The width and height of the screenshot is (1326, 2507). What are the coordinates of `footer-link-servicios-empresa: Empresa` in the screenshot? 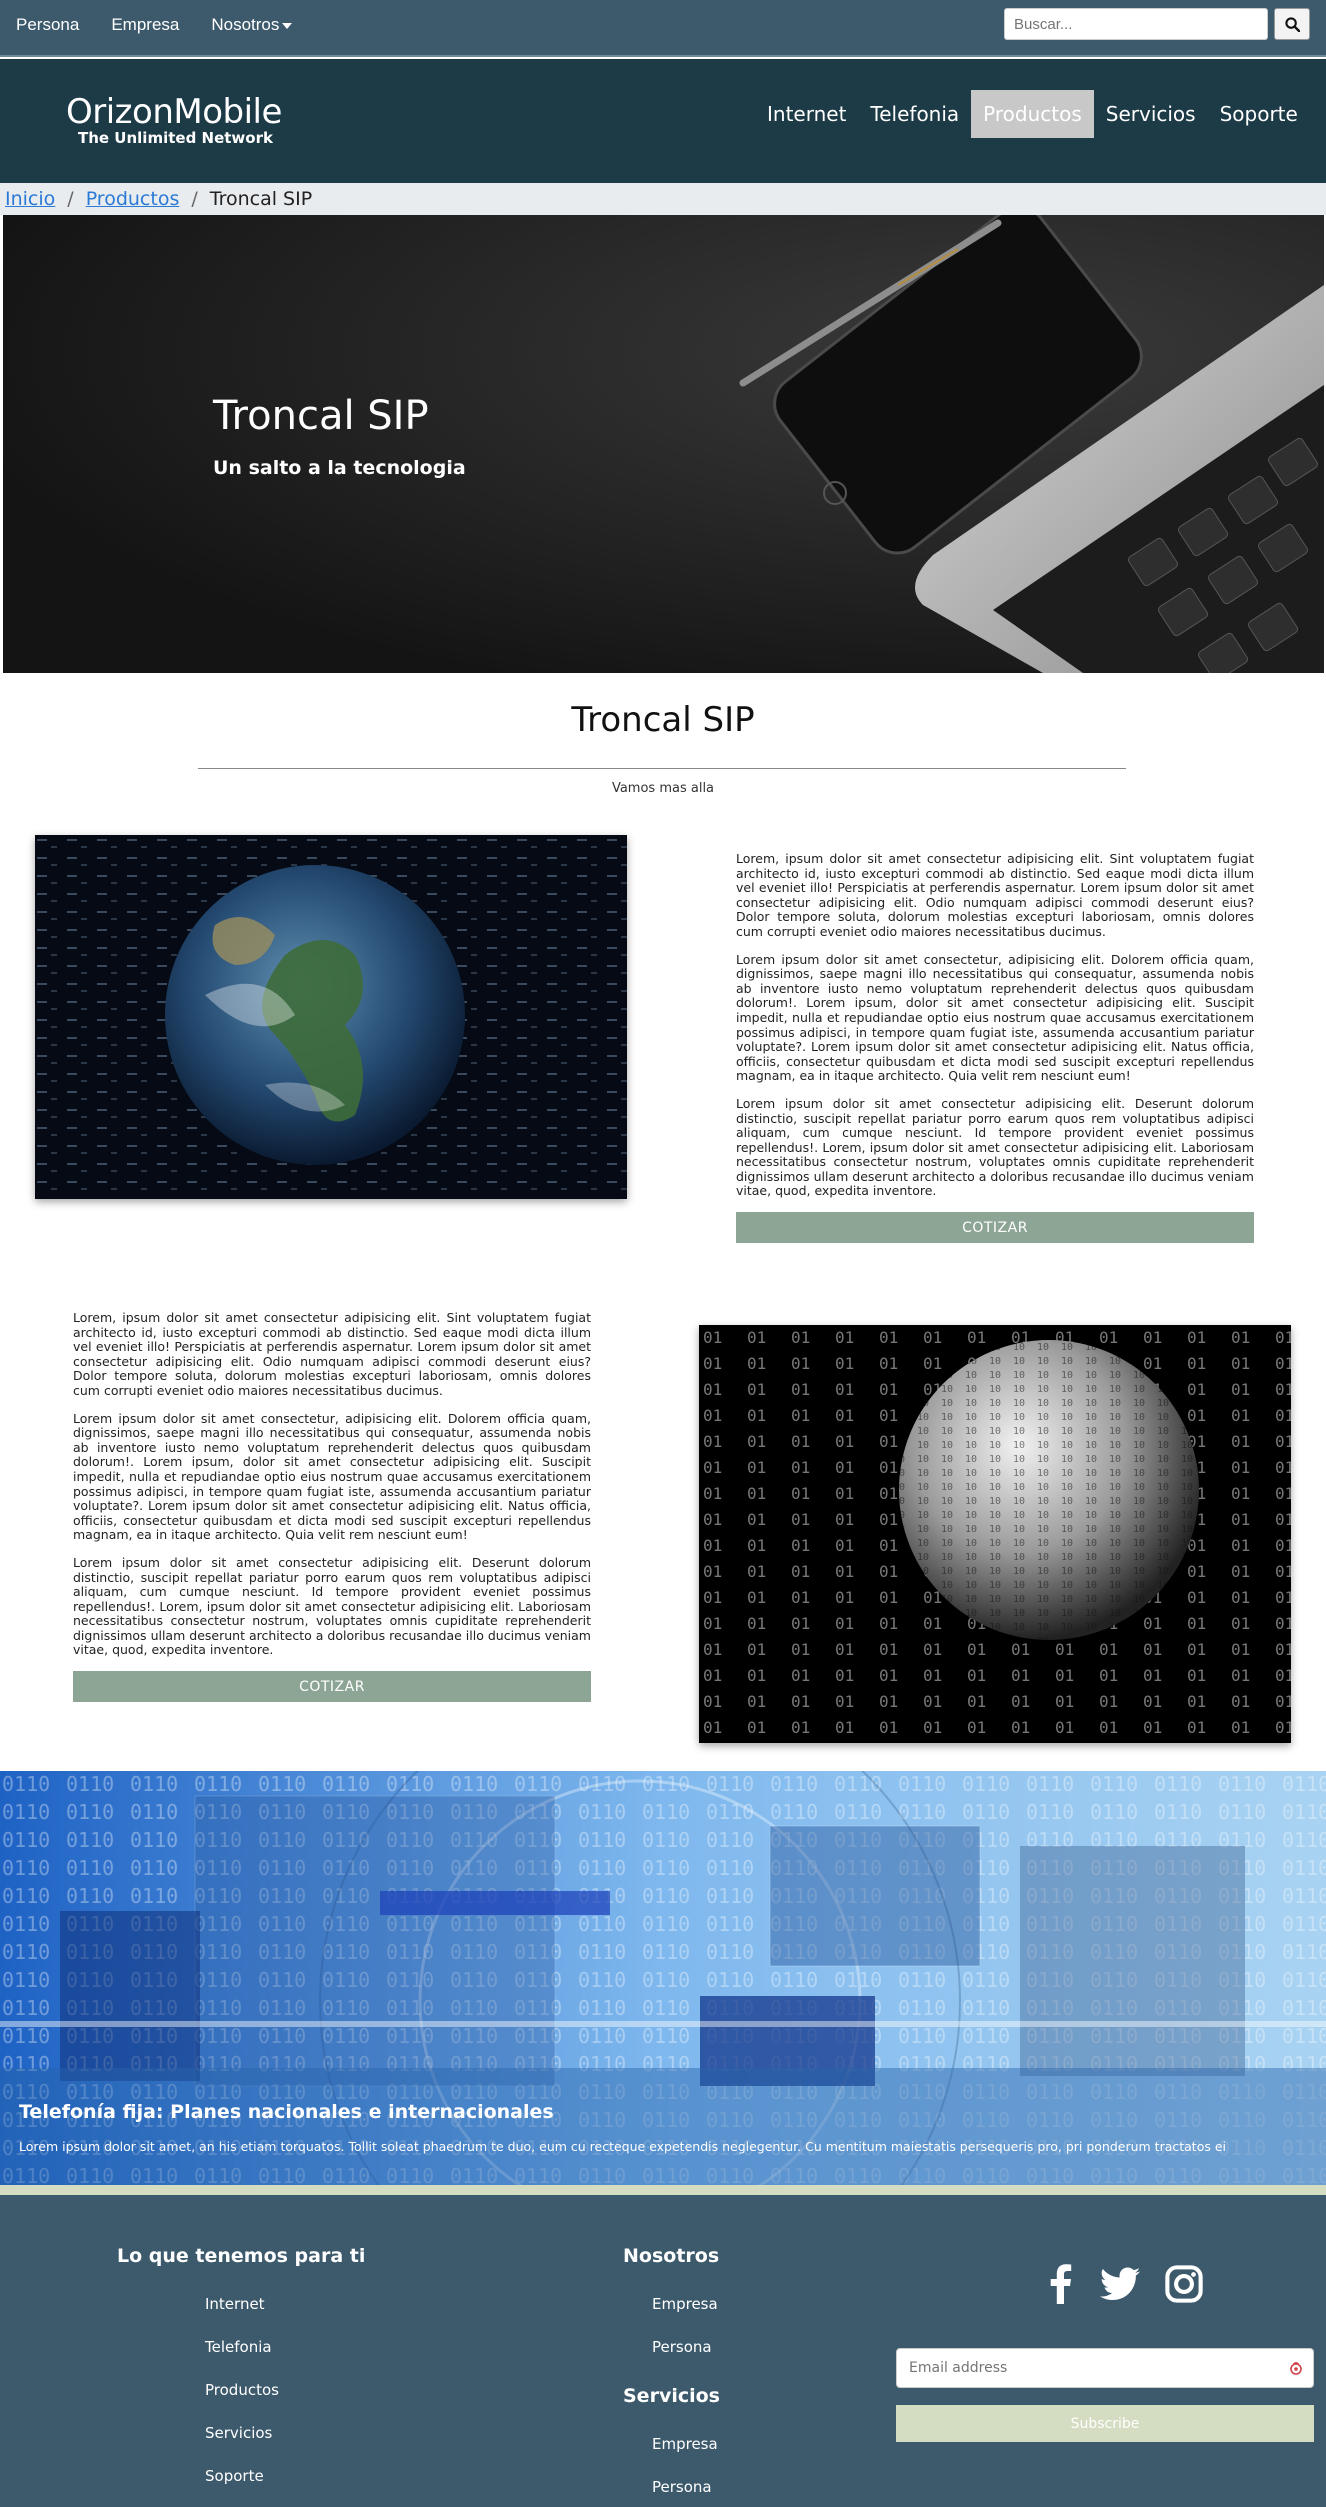 It's located at (685, 2444).